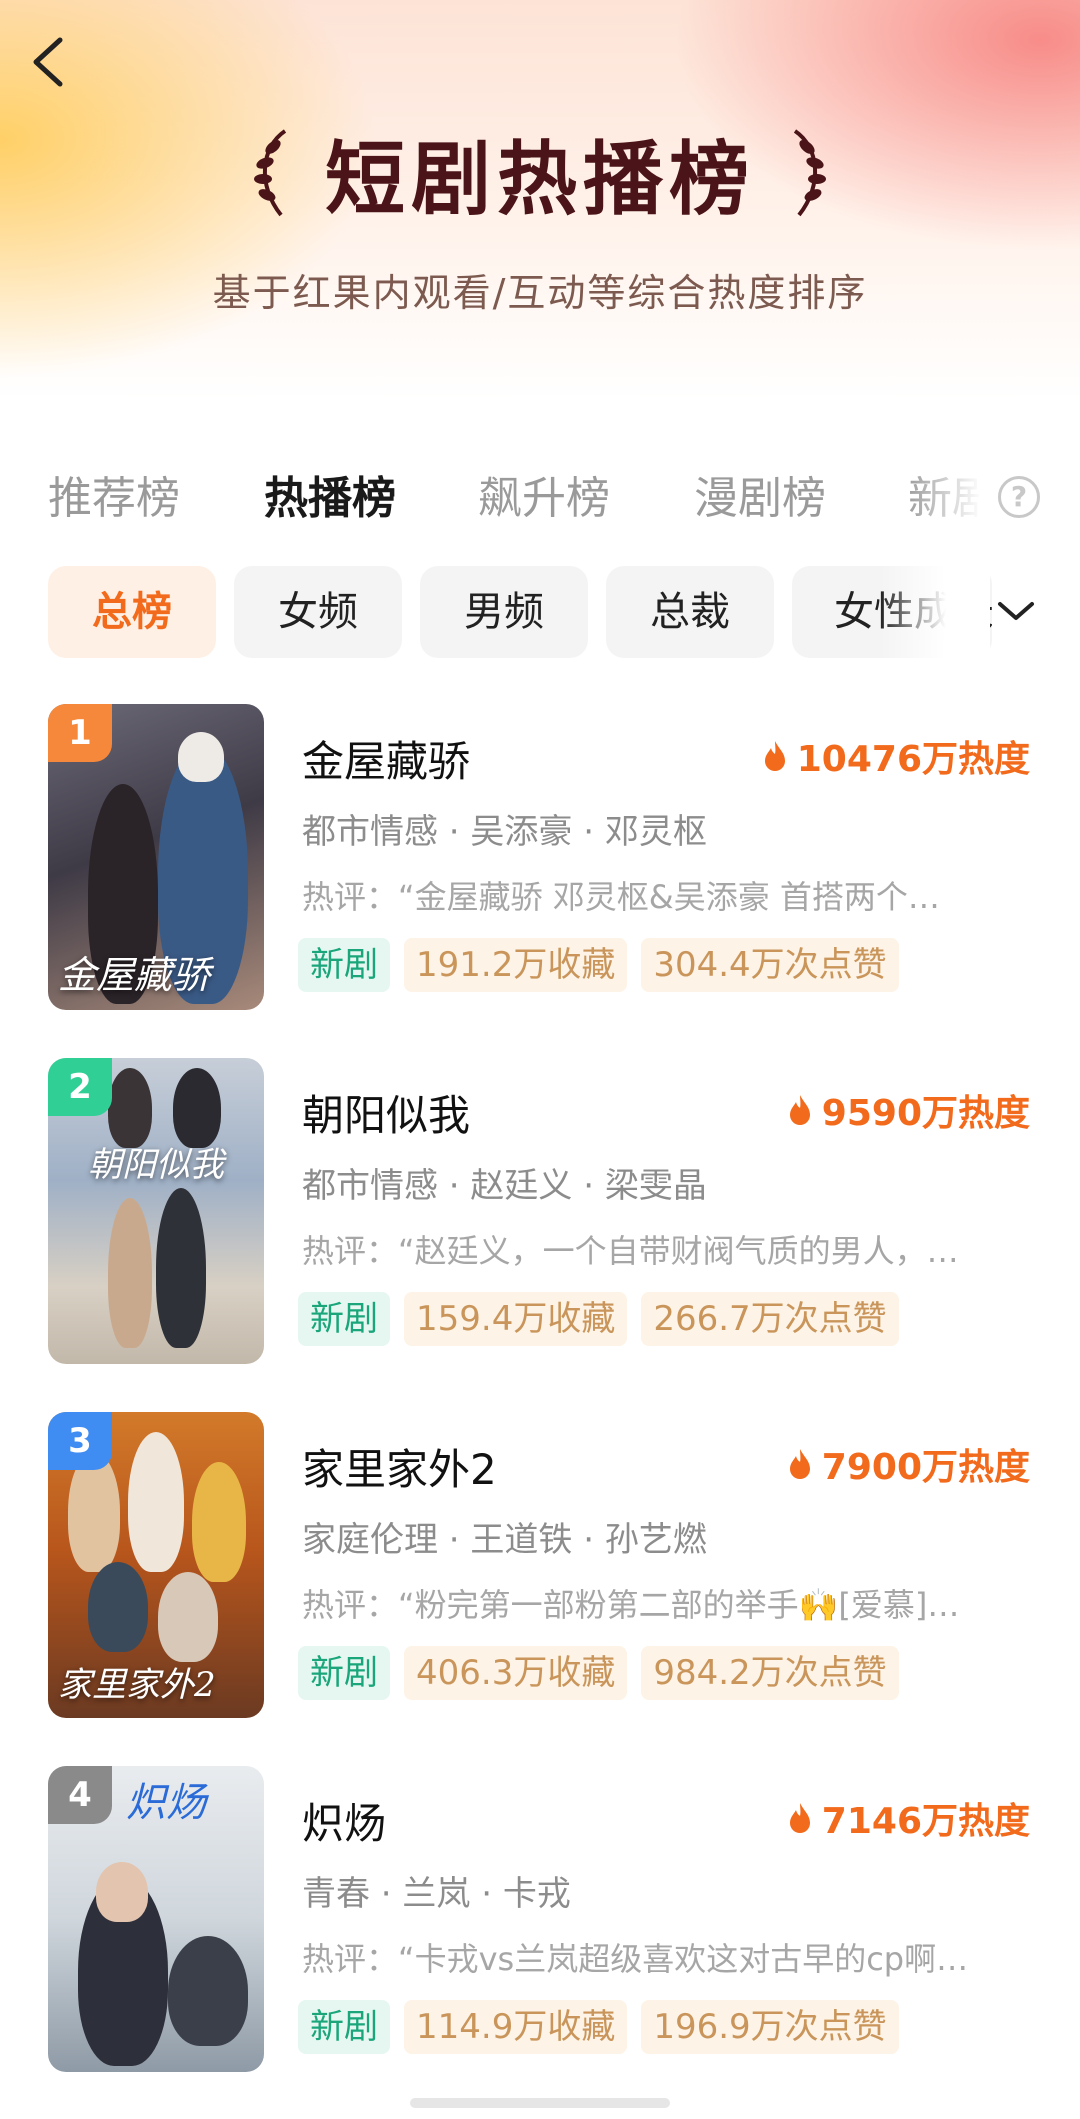  What do you see at coordinates (690, 612) in the screenshot?
I see `chip-ceo: 总裁` at bounding box center [690, 612].